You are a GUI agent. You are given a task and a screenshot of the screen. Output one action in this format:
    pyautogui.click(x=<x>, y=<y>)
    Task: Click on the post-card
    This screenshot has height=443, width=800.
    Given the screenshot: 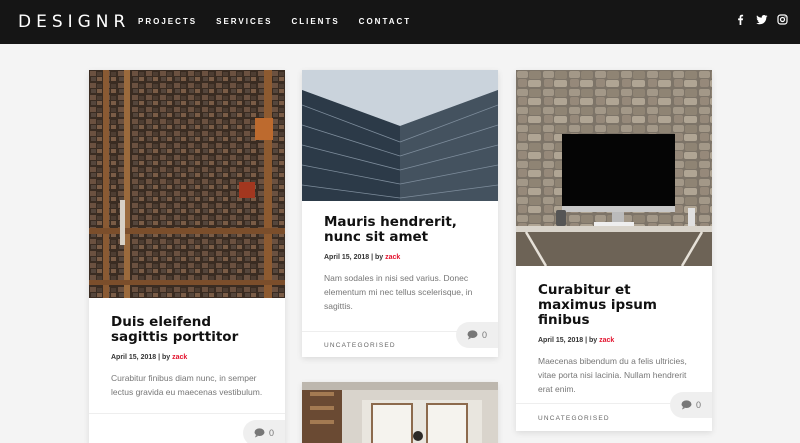 What is the action you would take?
    pyautogui.click(x=400, y=412)
    